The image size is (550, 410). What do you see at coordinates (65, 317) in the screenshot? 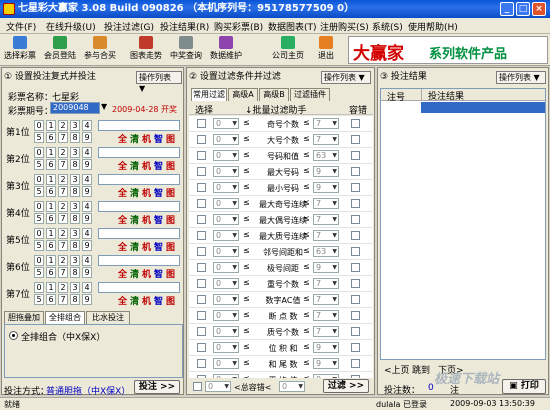
I see `tab-full-combo: 全排组合` at bounding box center [65, 317].